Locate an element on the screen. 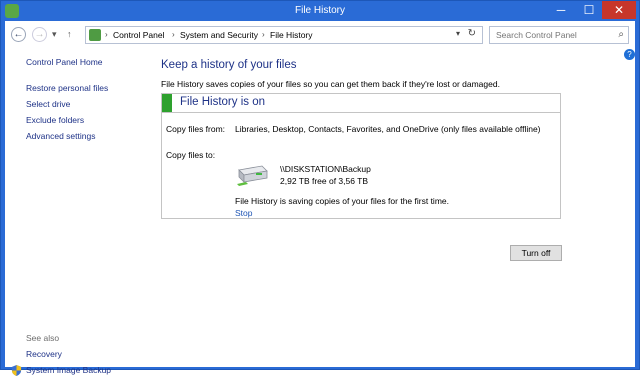  up-button: ↑ is located at coordinates (69, 34).